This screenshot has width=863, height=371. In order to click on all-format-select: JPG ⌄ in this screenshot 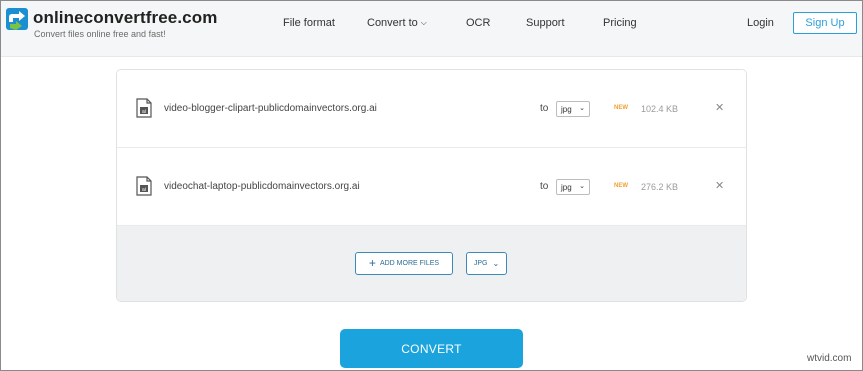, I will do `click(486, 263)`.